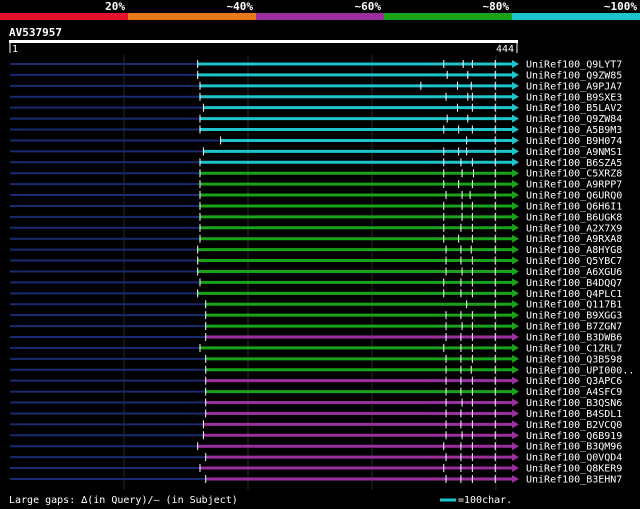  What do you see at coordinates (574, 239) in the screenshot?
I see `hit-name-label: UniRef100_A9RXA8` at bounding box center [574, 239].